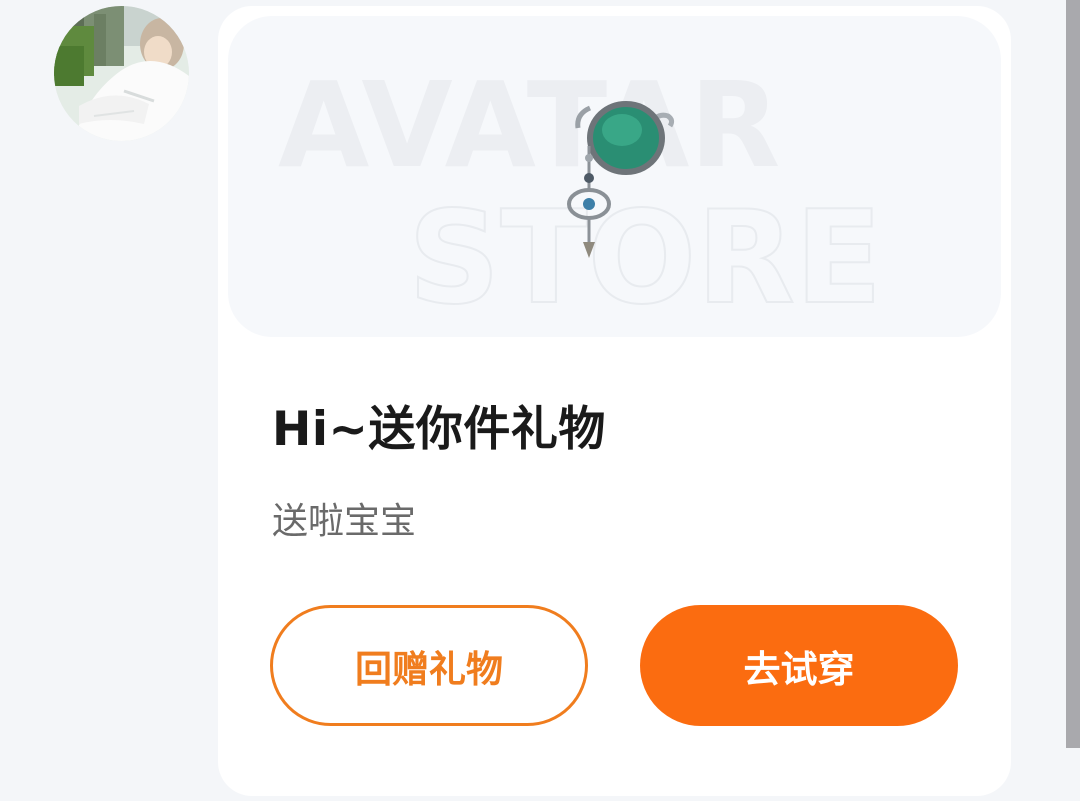 Image resolution: width=1080 pixels, height=801 pixels. I want to click on banner-text-store: STORE, so click(645, 258).